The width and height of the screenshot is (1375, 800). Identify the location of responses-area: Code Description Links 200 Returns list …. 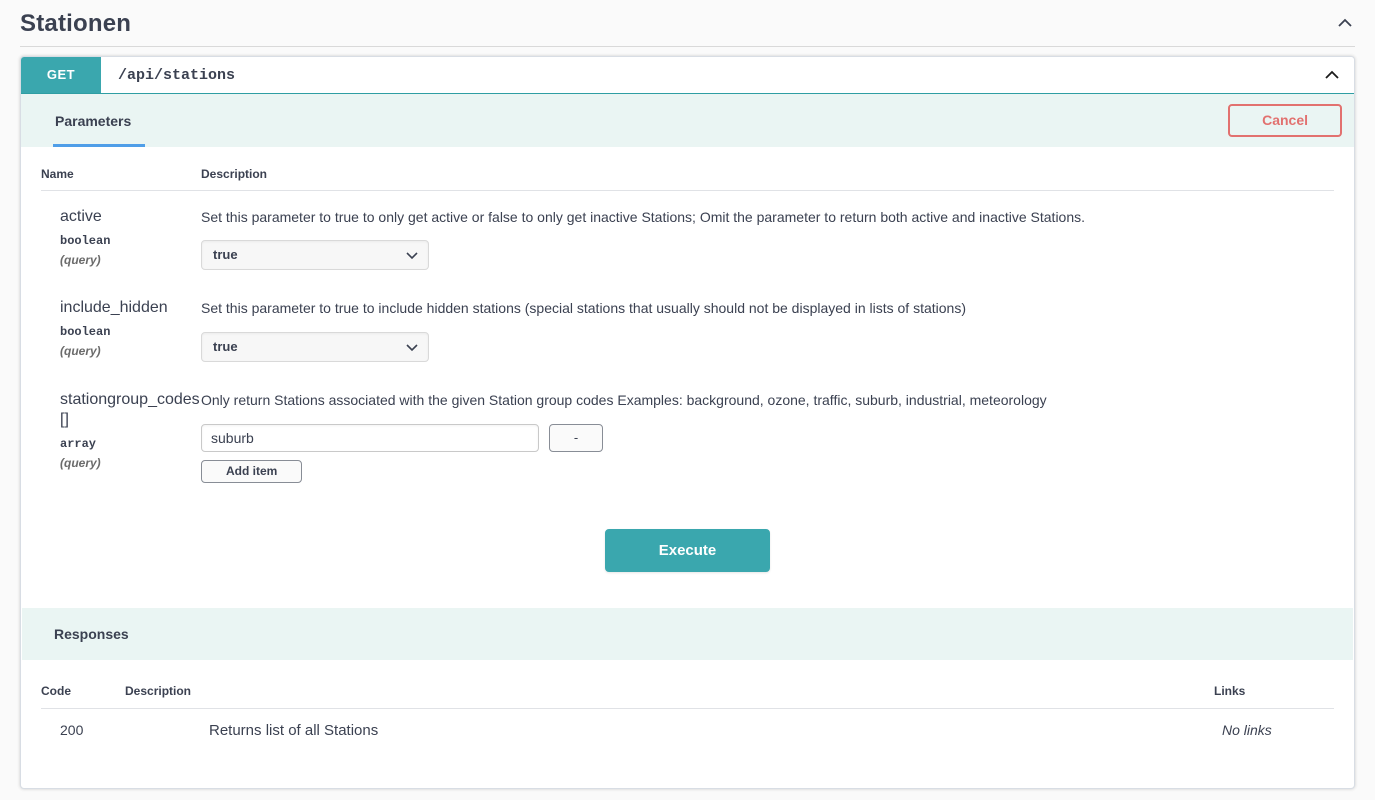
(687, 709).